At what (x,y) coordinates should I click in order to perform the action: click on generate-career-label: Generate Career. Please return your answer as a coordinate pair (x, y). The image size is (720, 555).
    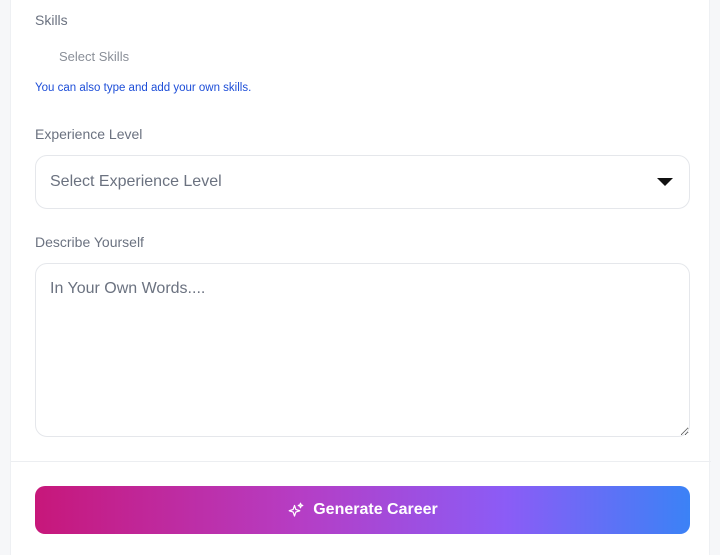
    Looking at the image, I should click on (375, 509).